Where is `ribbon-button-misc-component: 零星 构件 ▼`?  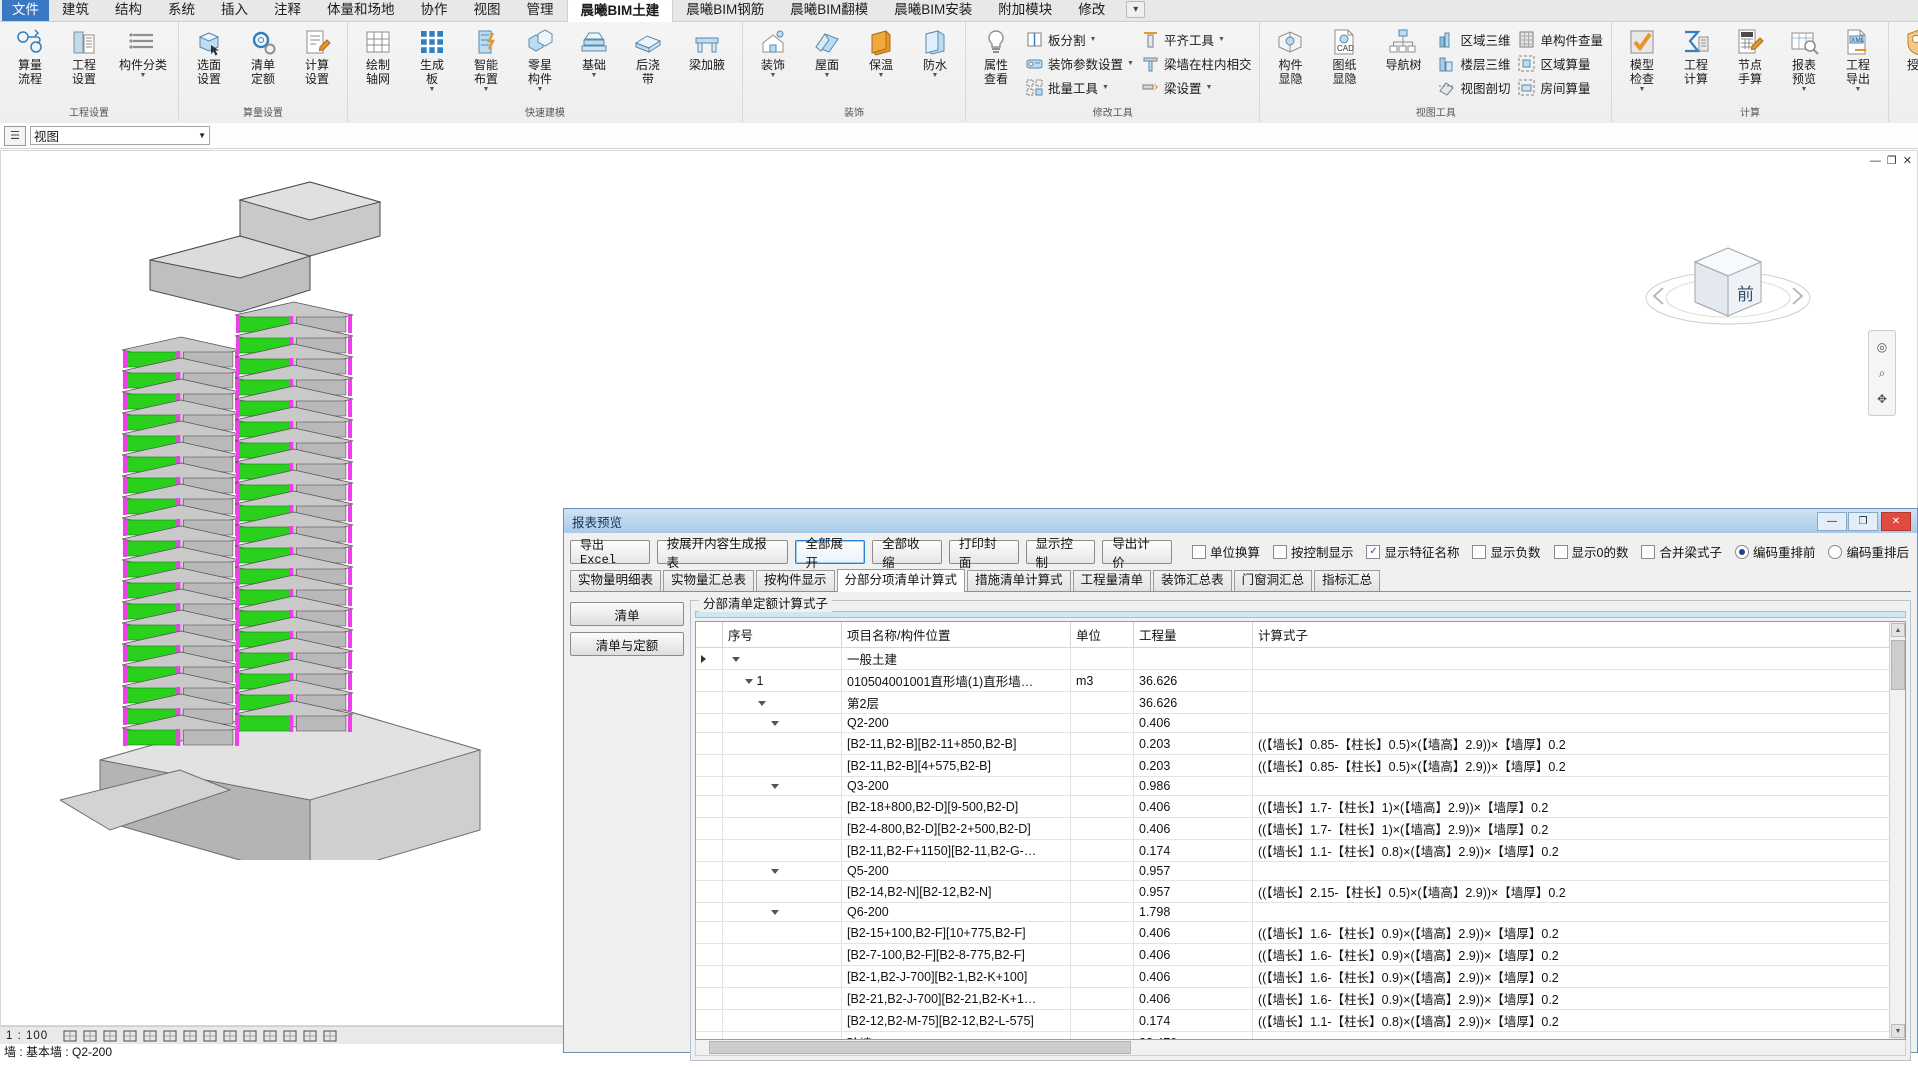
ribbon-button-misc-component: 零星 构件 ▼ is located at coordinates (540, 59).